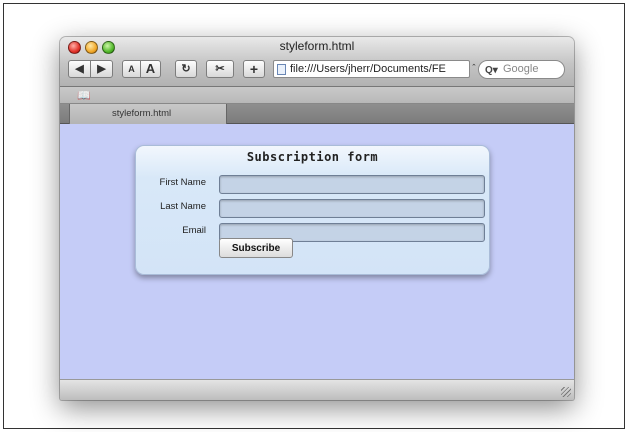 The height and width of the screenshot is (432, 628). I want to click on tab-bar: styleform.html, so click(317, 114).